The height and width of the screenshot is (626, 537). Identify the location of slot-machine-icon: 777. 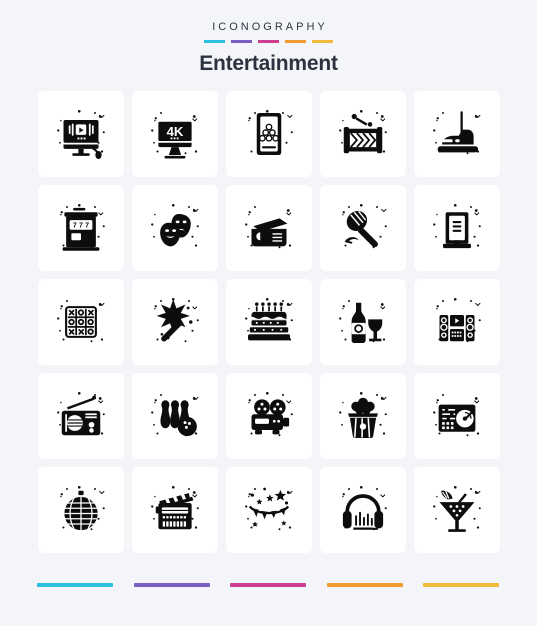
(82, 227).